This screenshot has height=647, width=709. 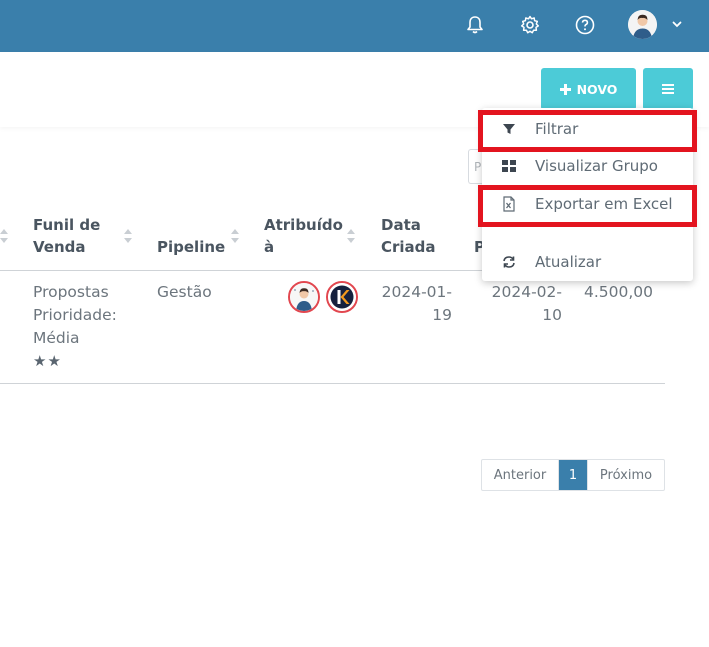 I want to click on menu-item-atualizar-label: Atualizar, so click(x=568, y=262).